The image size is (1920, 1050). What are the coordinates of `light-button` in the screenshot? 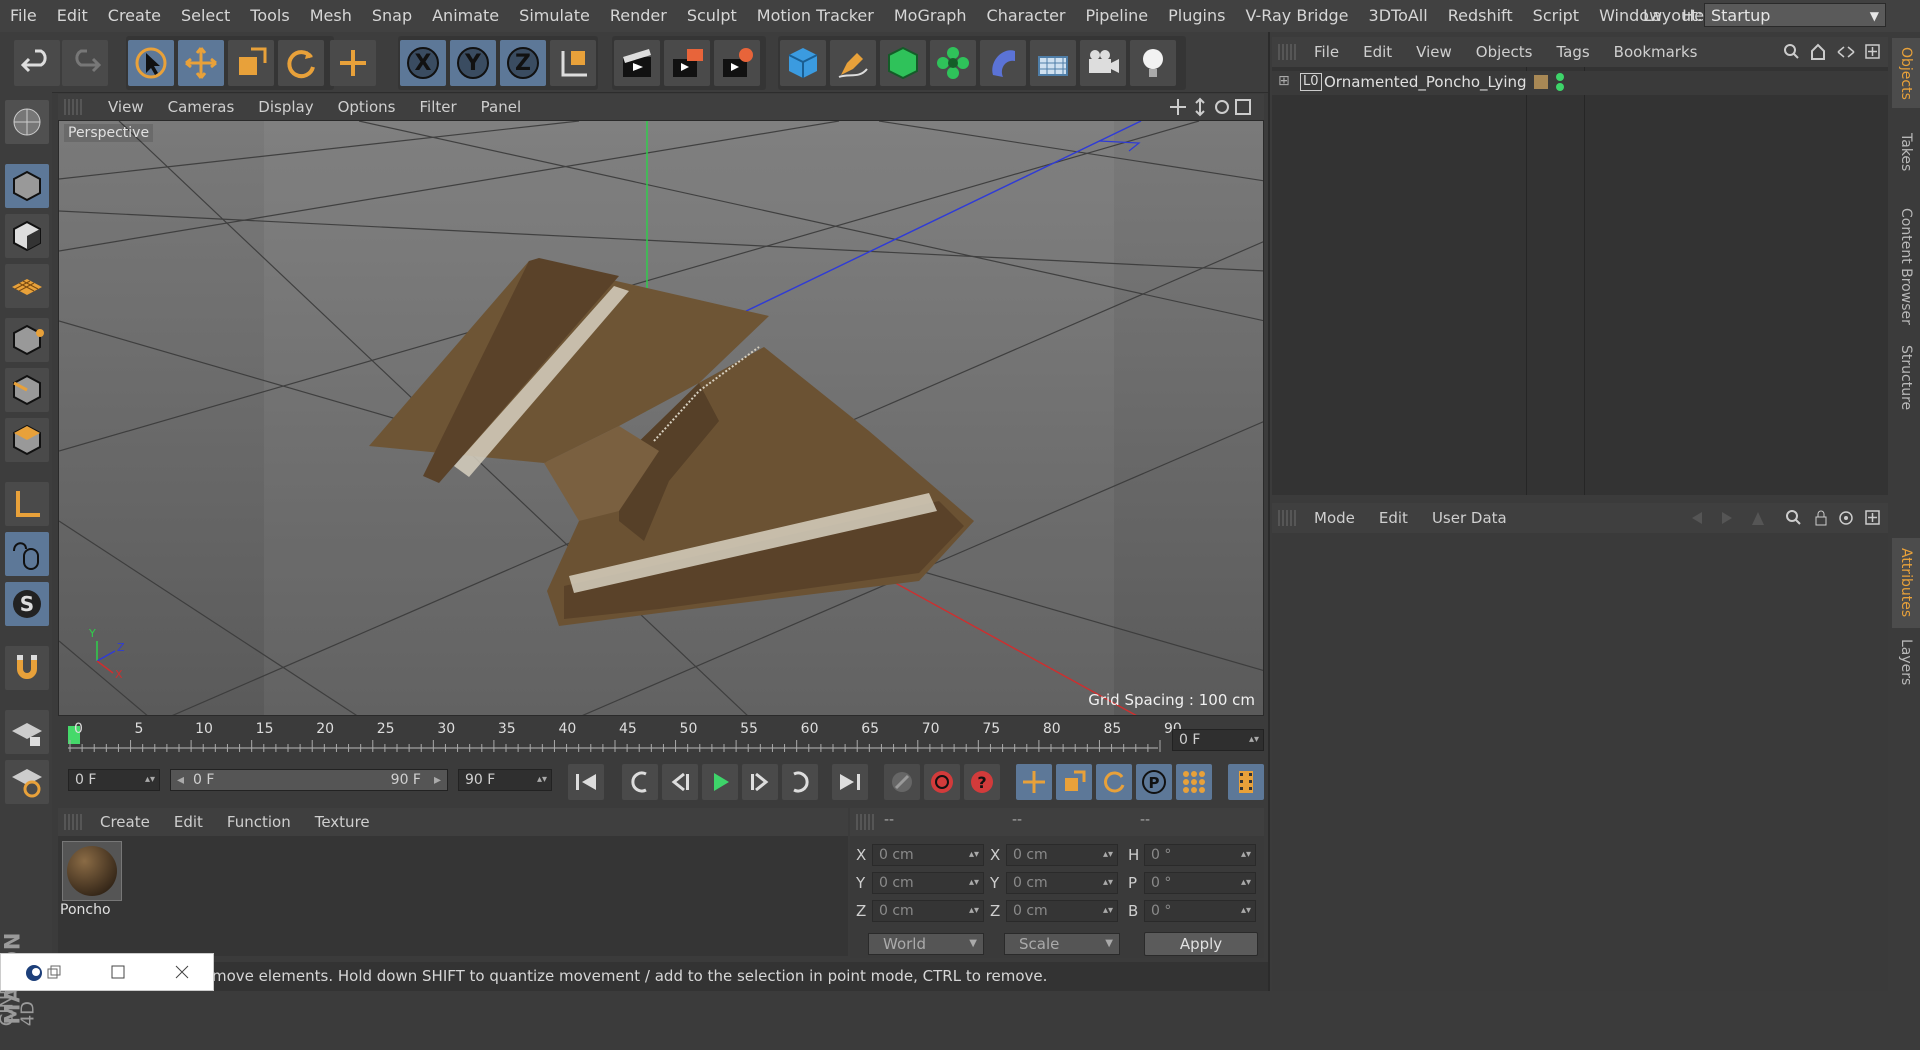 It's located at (1153, 63).